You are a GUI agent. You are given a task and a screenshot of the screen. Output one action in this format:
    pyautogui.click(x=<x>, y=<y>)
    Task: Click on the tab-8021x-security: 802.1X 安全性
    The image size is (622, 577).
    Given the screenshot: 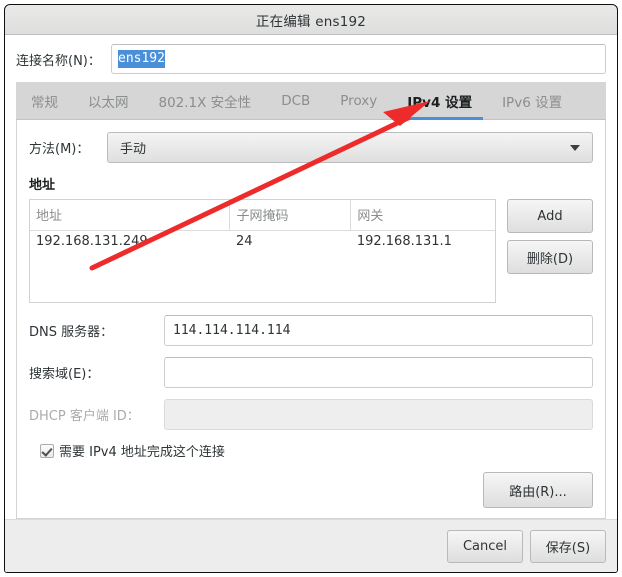 What is the action you would take?
    pyautogui.click(x=205, y=100)
    